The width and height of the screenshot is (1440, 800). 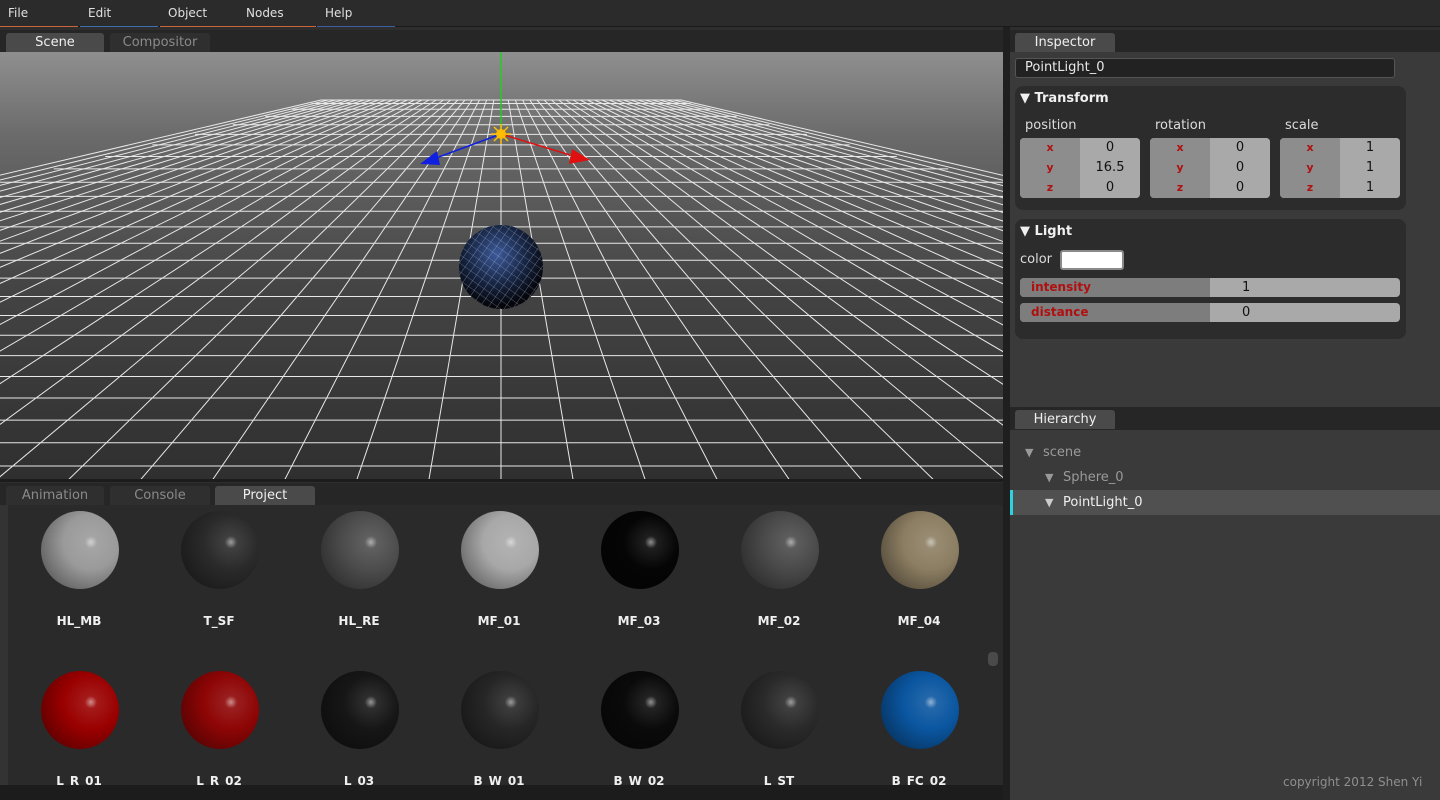 I want to click on project-scrollbar, so click(x=993, y=659).